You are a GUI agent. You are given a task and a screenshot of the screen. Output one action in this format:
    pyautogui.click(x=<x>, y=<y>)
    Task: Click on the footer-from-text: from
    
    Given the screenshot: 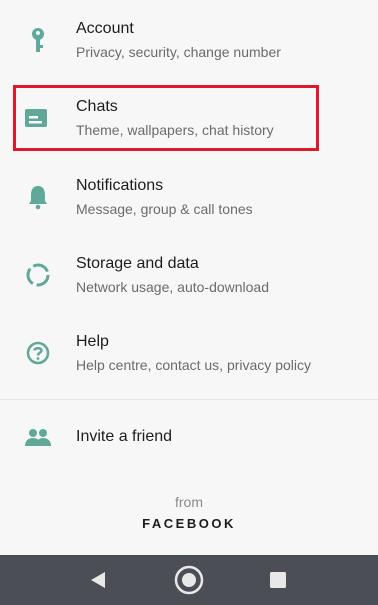 What is the action you would take?
    pyautogui.click(x=189, y=502)
    